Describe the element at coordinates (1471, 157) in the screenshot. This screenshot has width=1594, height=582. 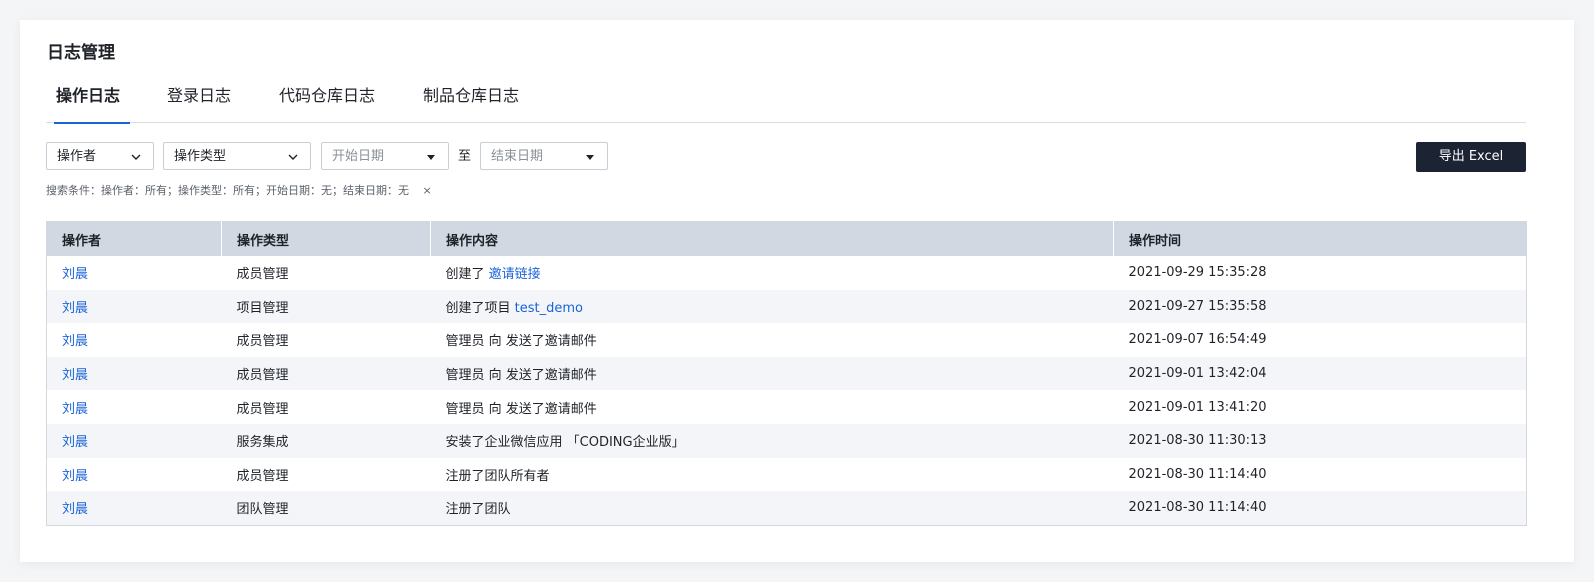
I see `export-excel-button: 导出 Excel` at that location.